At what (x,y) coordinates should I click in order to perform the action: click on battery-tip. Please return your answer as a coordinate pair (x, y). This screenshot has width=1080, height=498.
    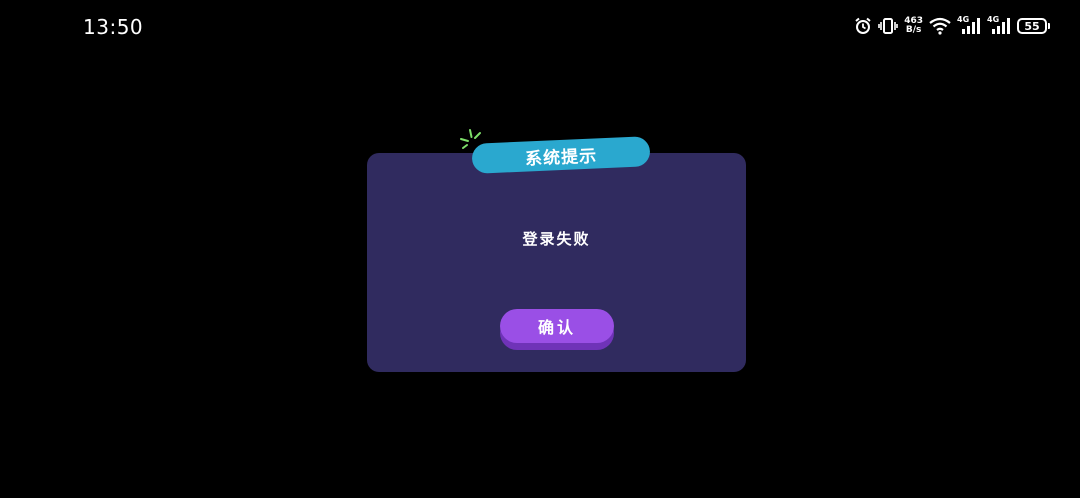
    Looking at the image, I should click on (1049, 26).